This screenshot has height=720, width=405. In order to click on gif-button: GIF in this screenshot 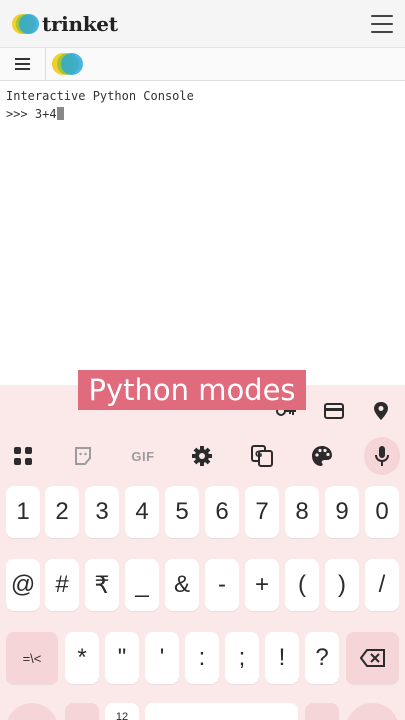, I will do `click(143, 456)`.